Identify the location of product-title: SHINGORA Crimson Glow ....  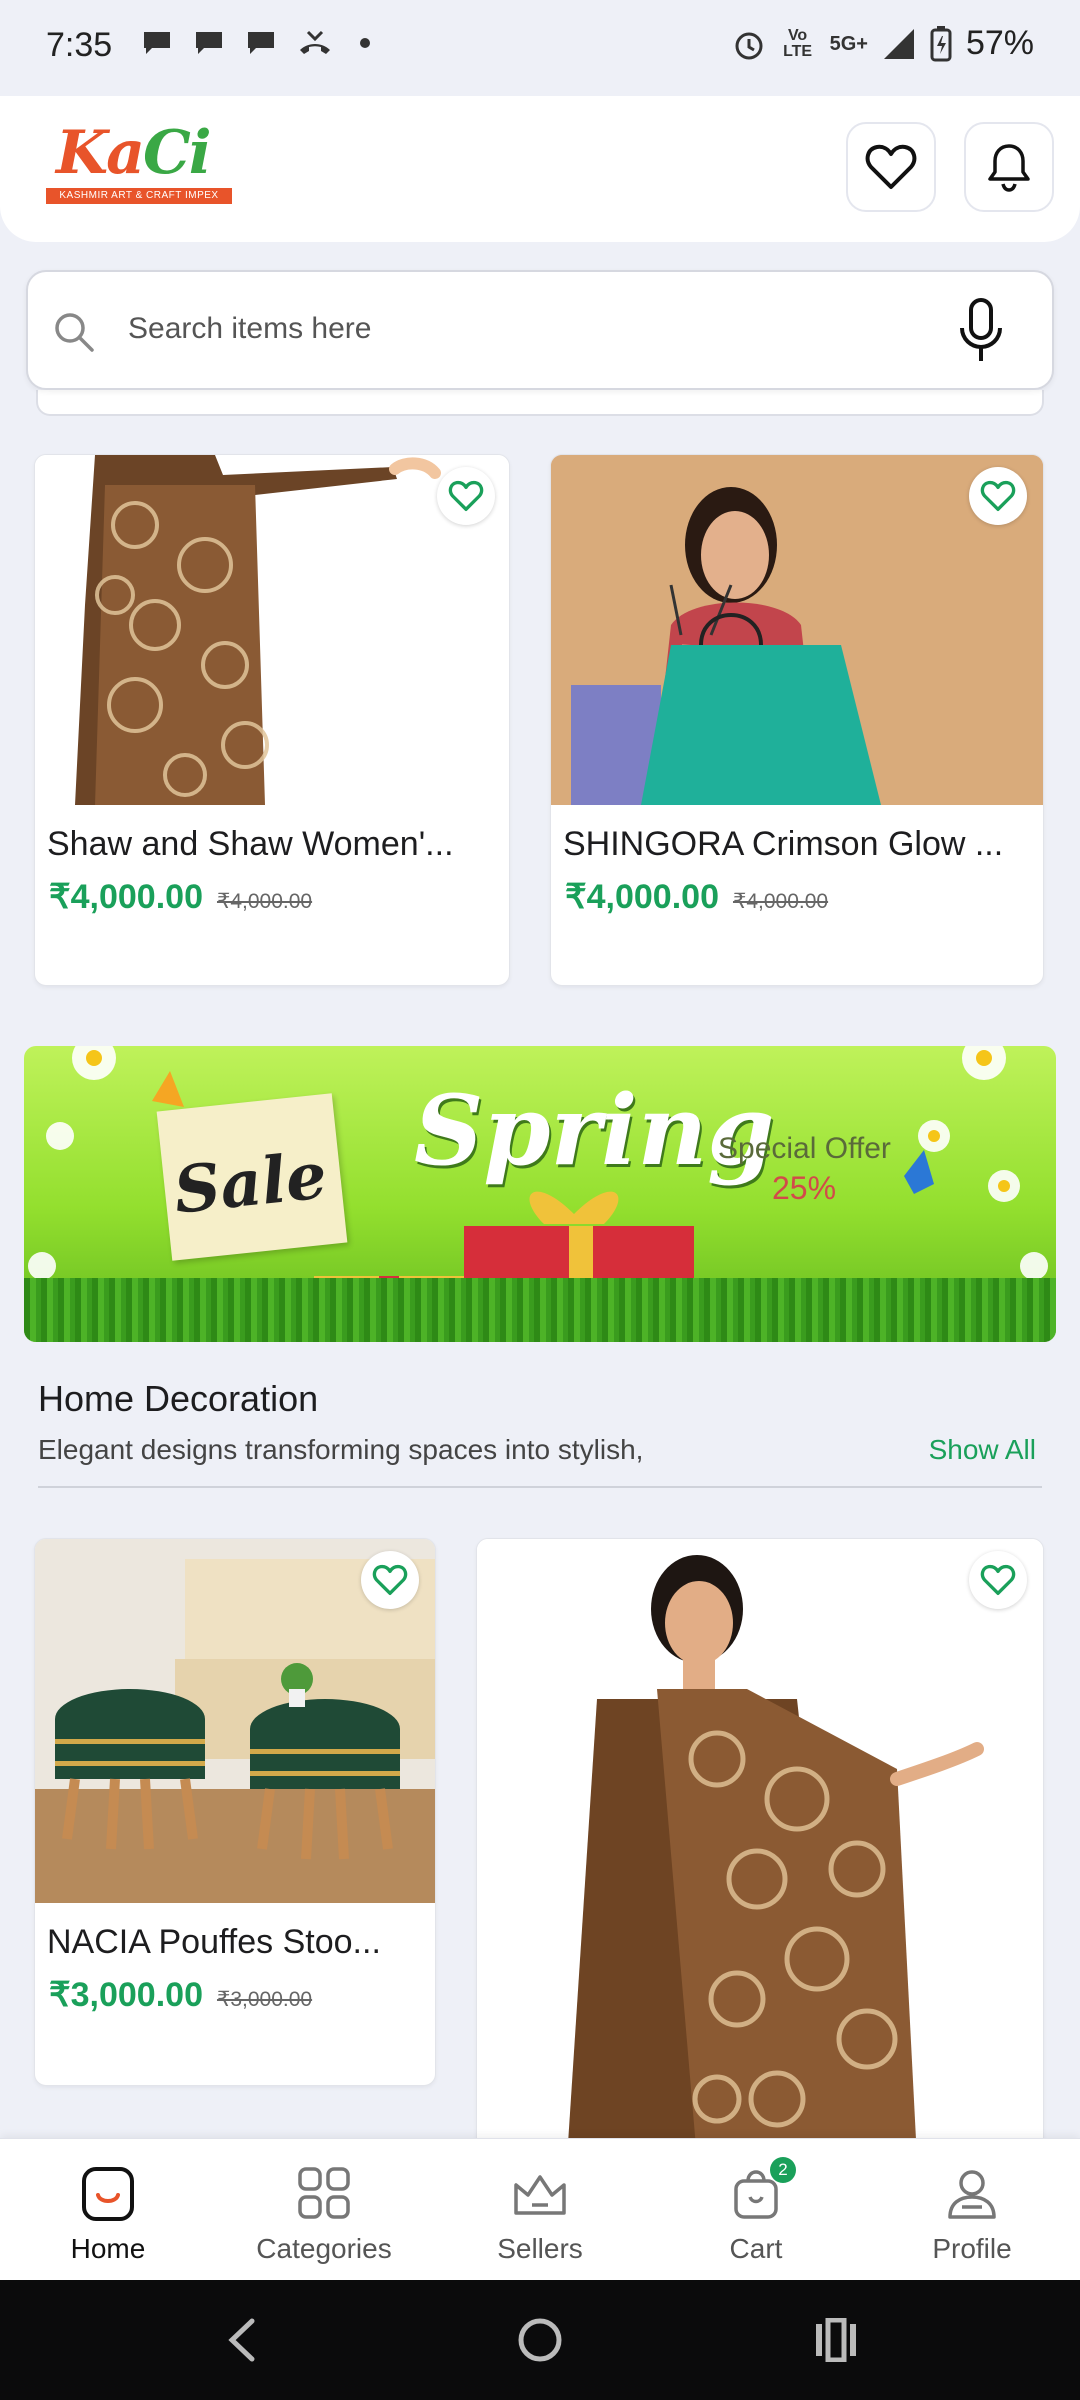
(783, 844).